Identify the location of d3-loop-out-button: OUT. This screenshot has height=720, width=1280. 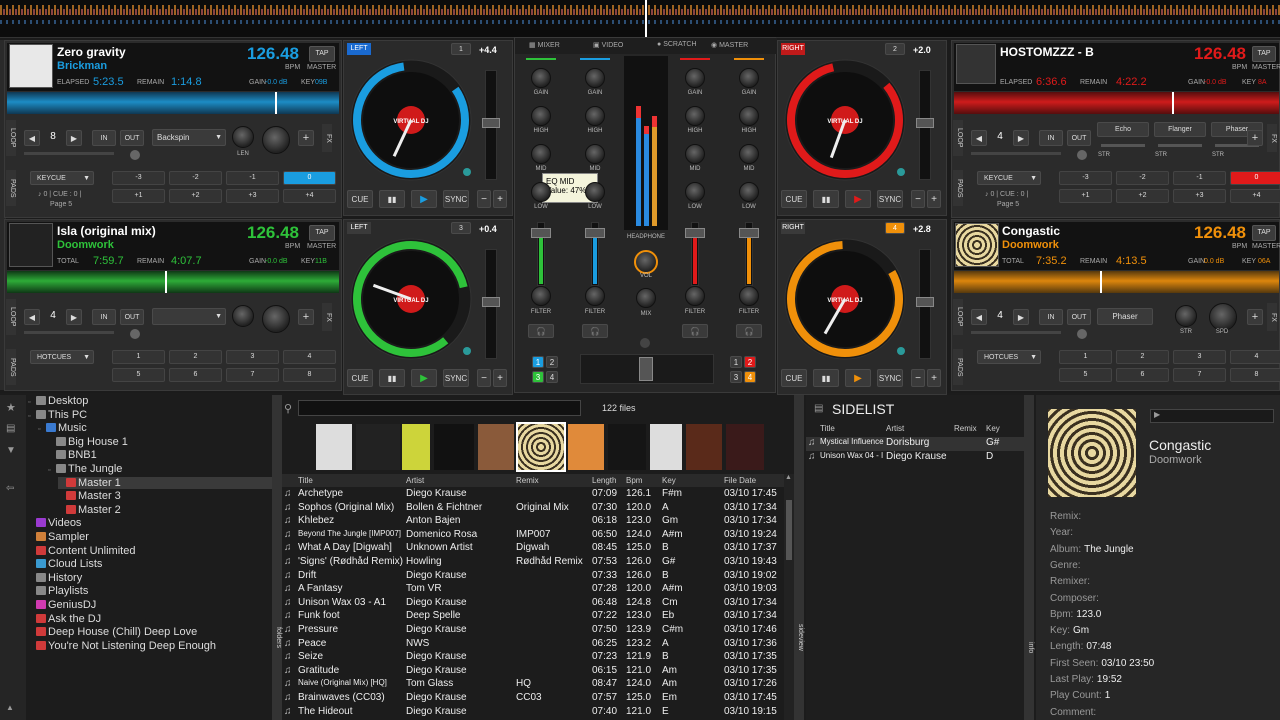
(132, 317).